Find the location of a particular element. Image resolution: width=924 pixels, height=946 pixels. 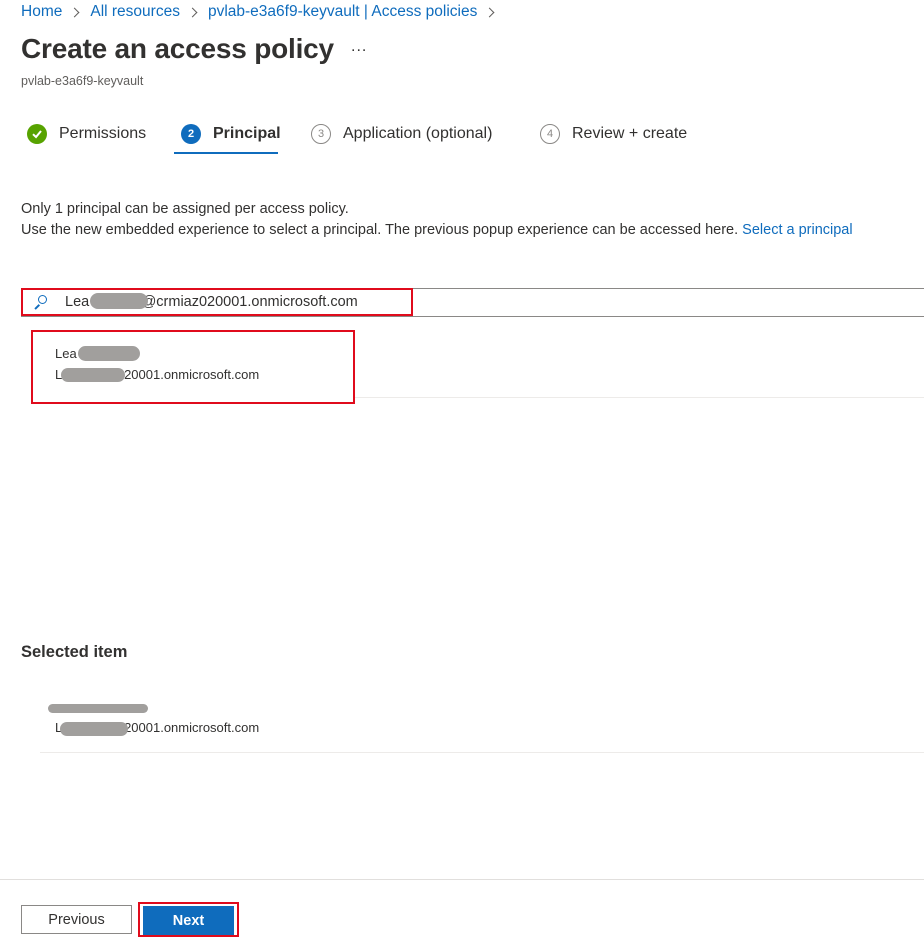

step-label: Application (optional) is located at coordinates (418, 133).